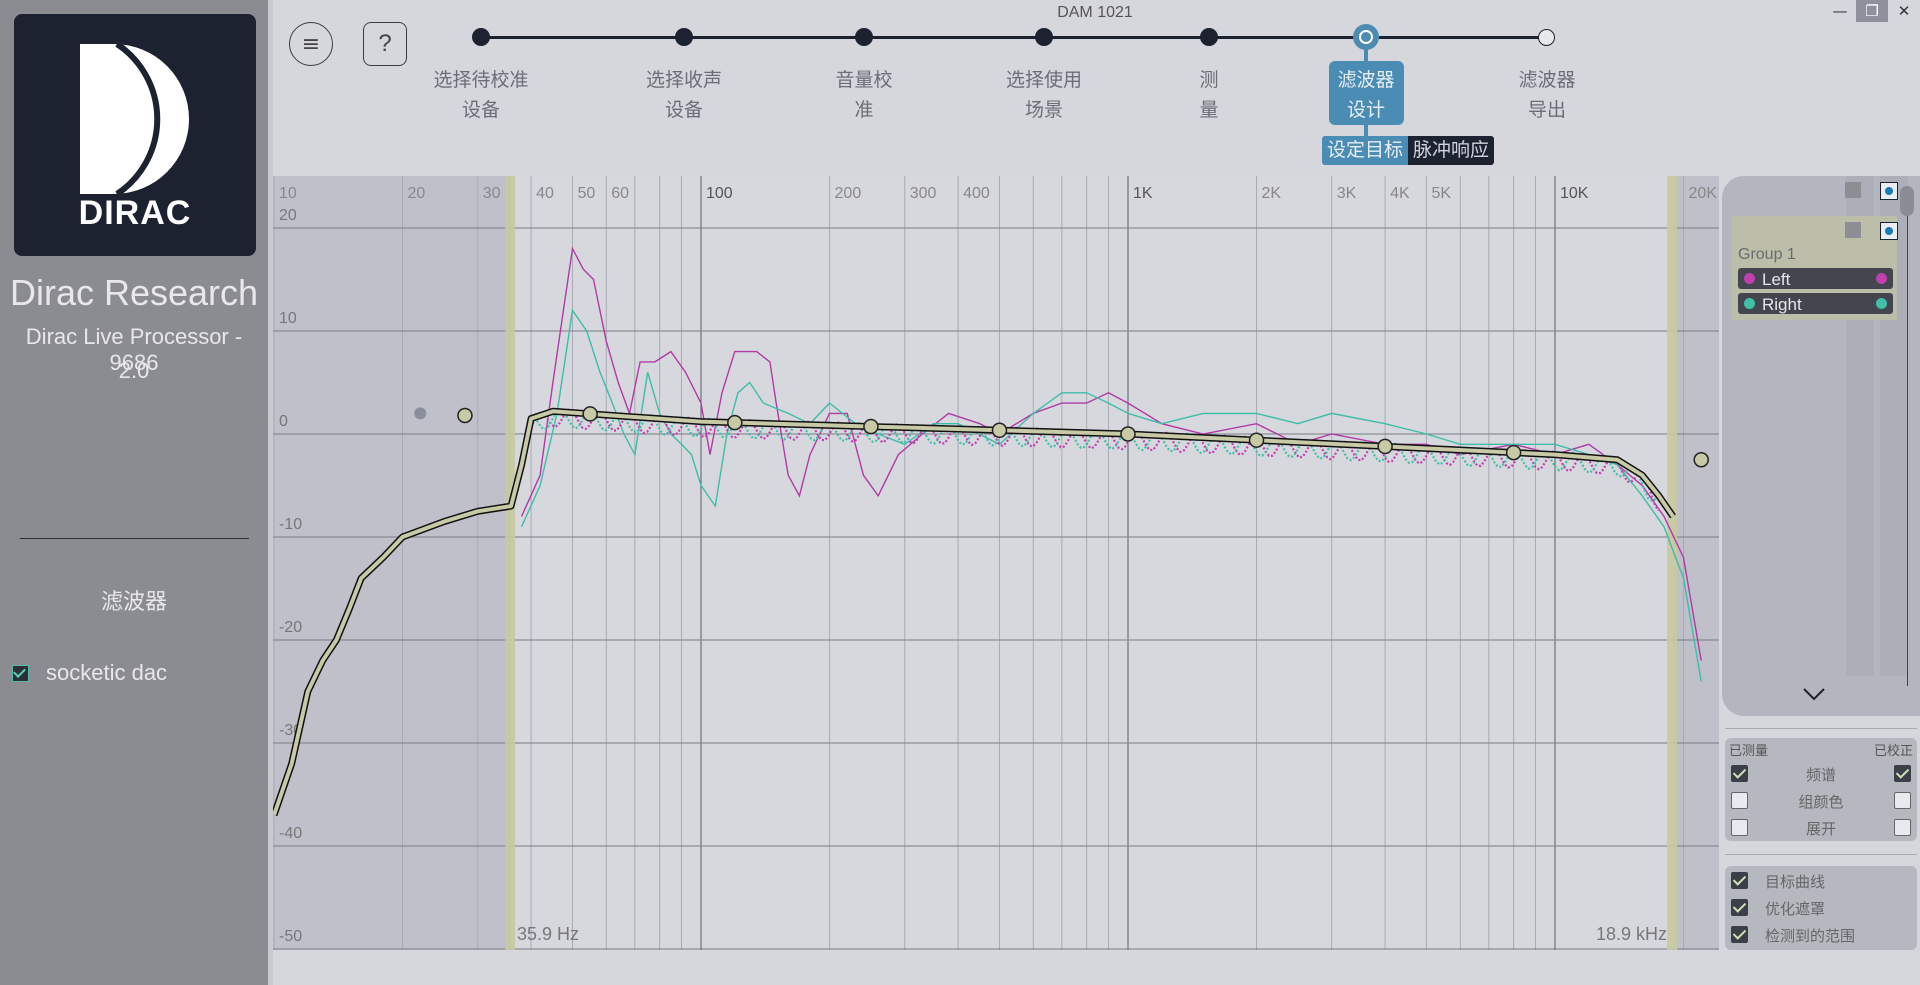 This screenshot has height=985, width=1920. Describe the element at coordinates (976, 193) in the screenshot. I see `x-tick-label: 400` at that location.